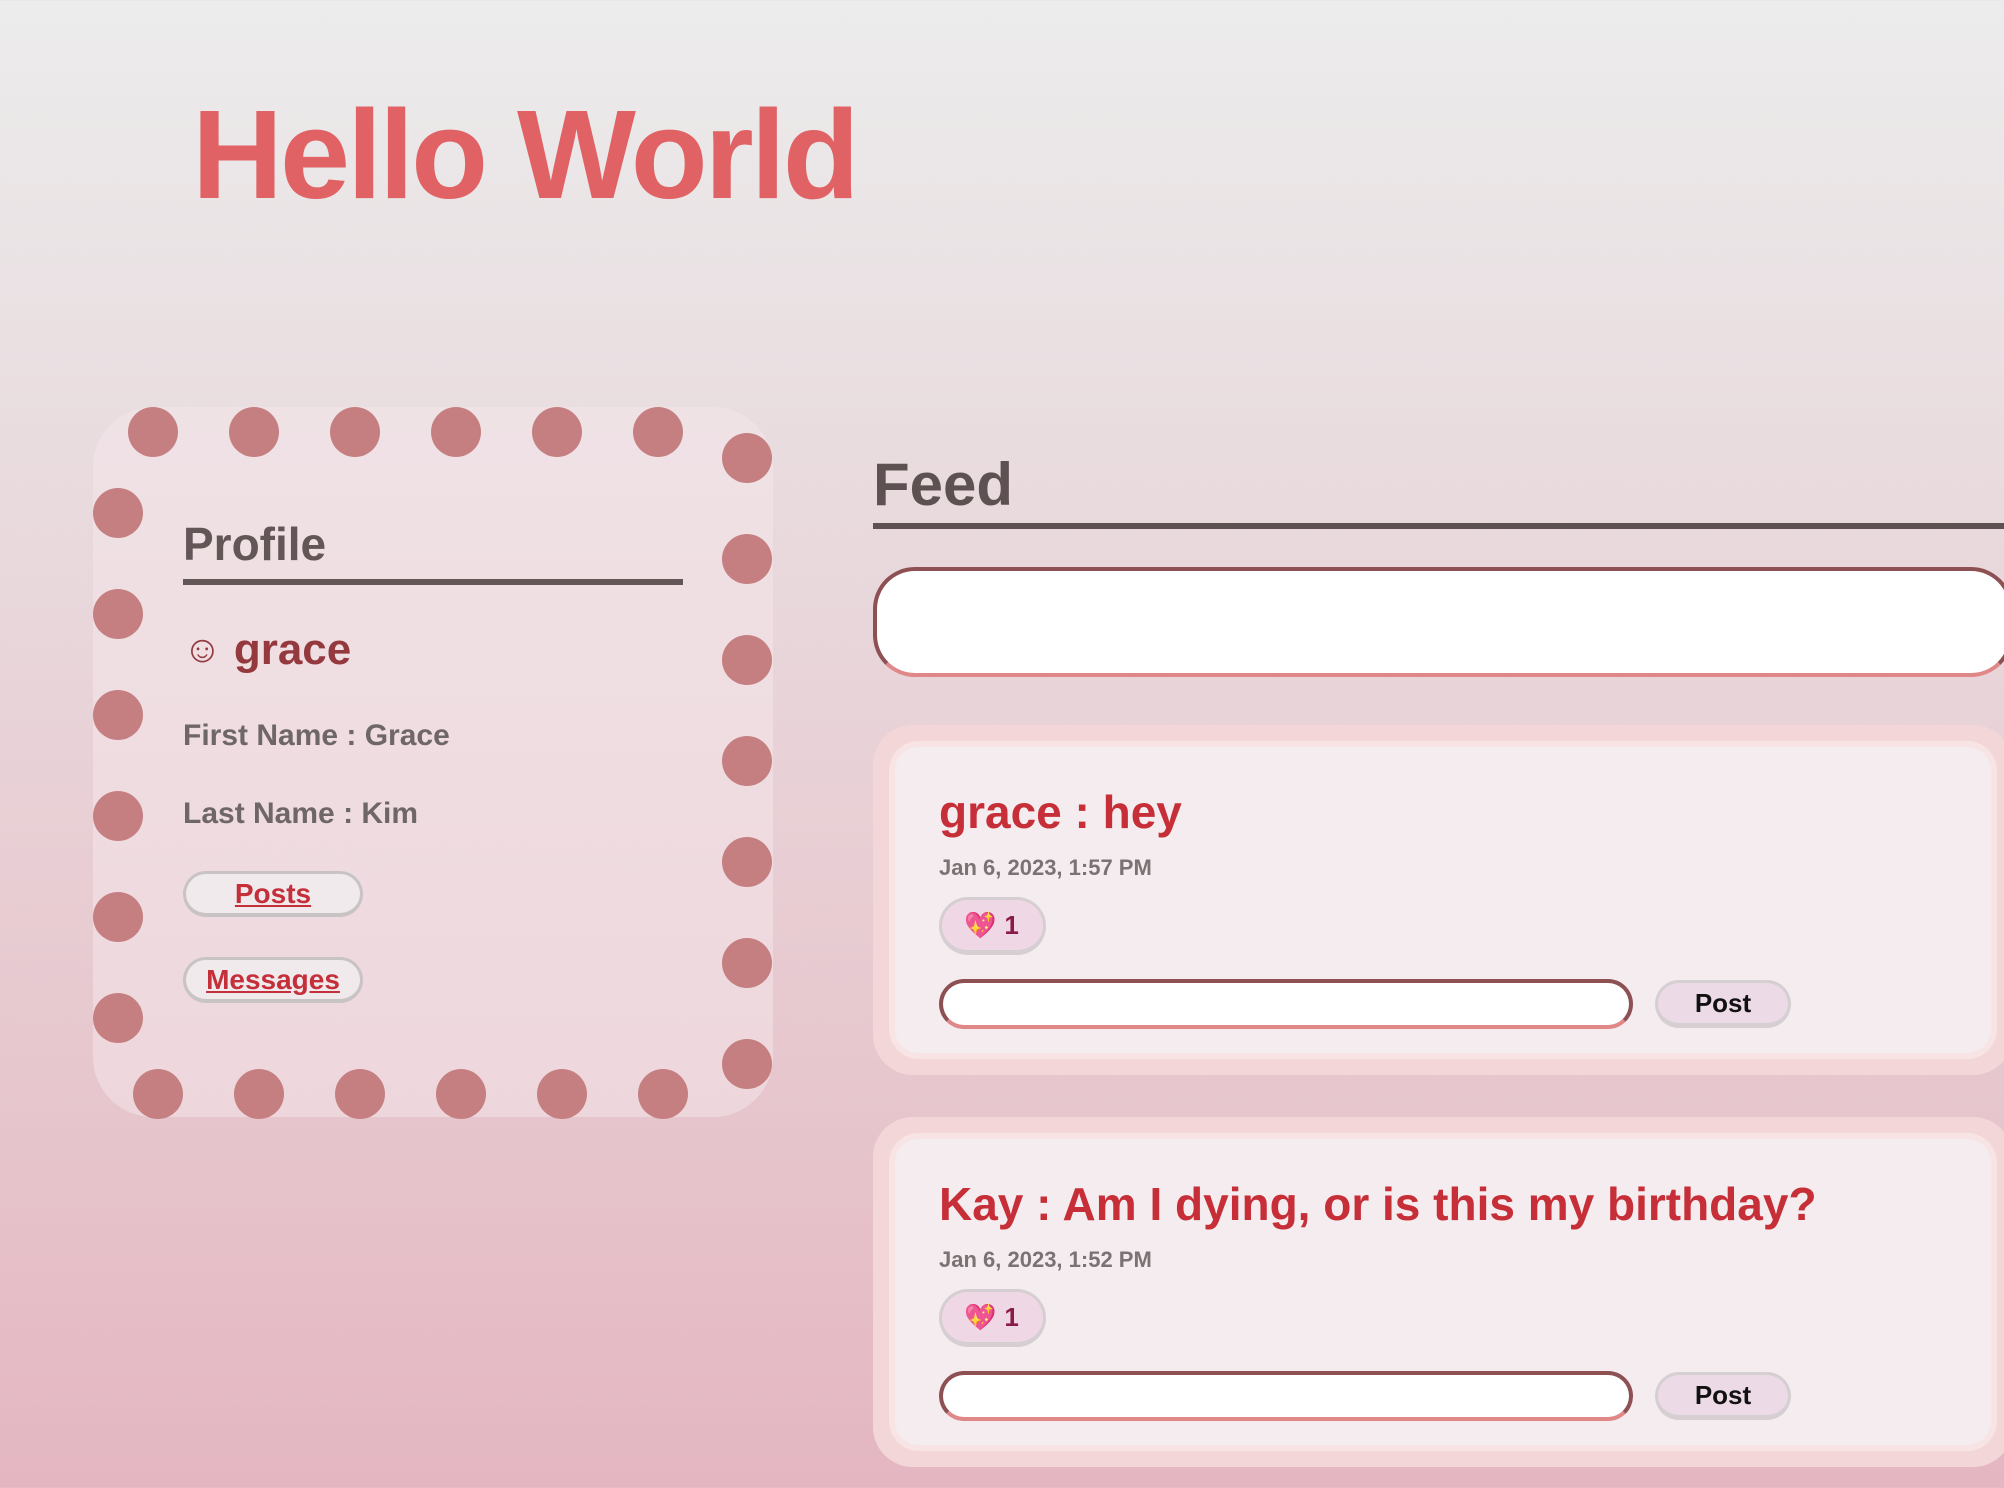 This screenshot has width=2004, height=1488. What do you see at coordinates (1045, 867) in the screenshot?
I see `post-timestamp: Jan 6, 2023, 1:57 PM` at bounding box center [1045, 867].